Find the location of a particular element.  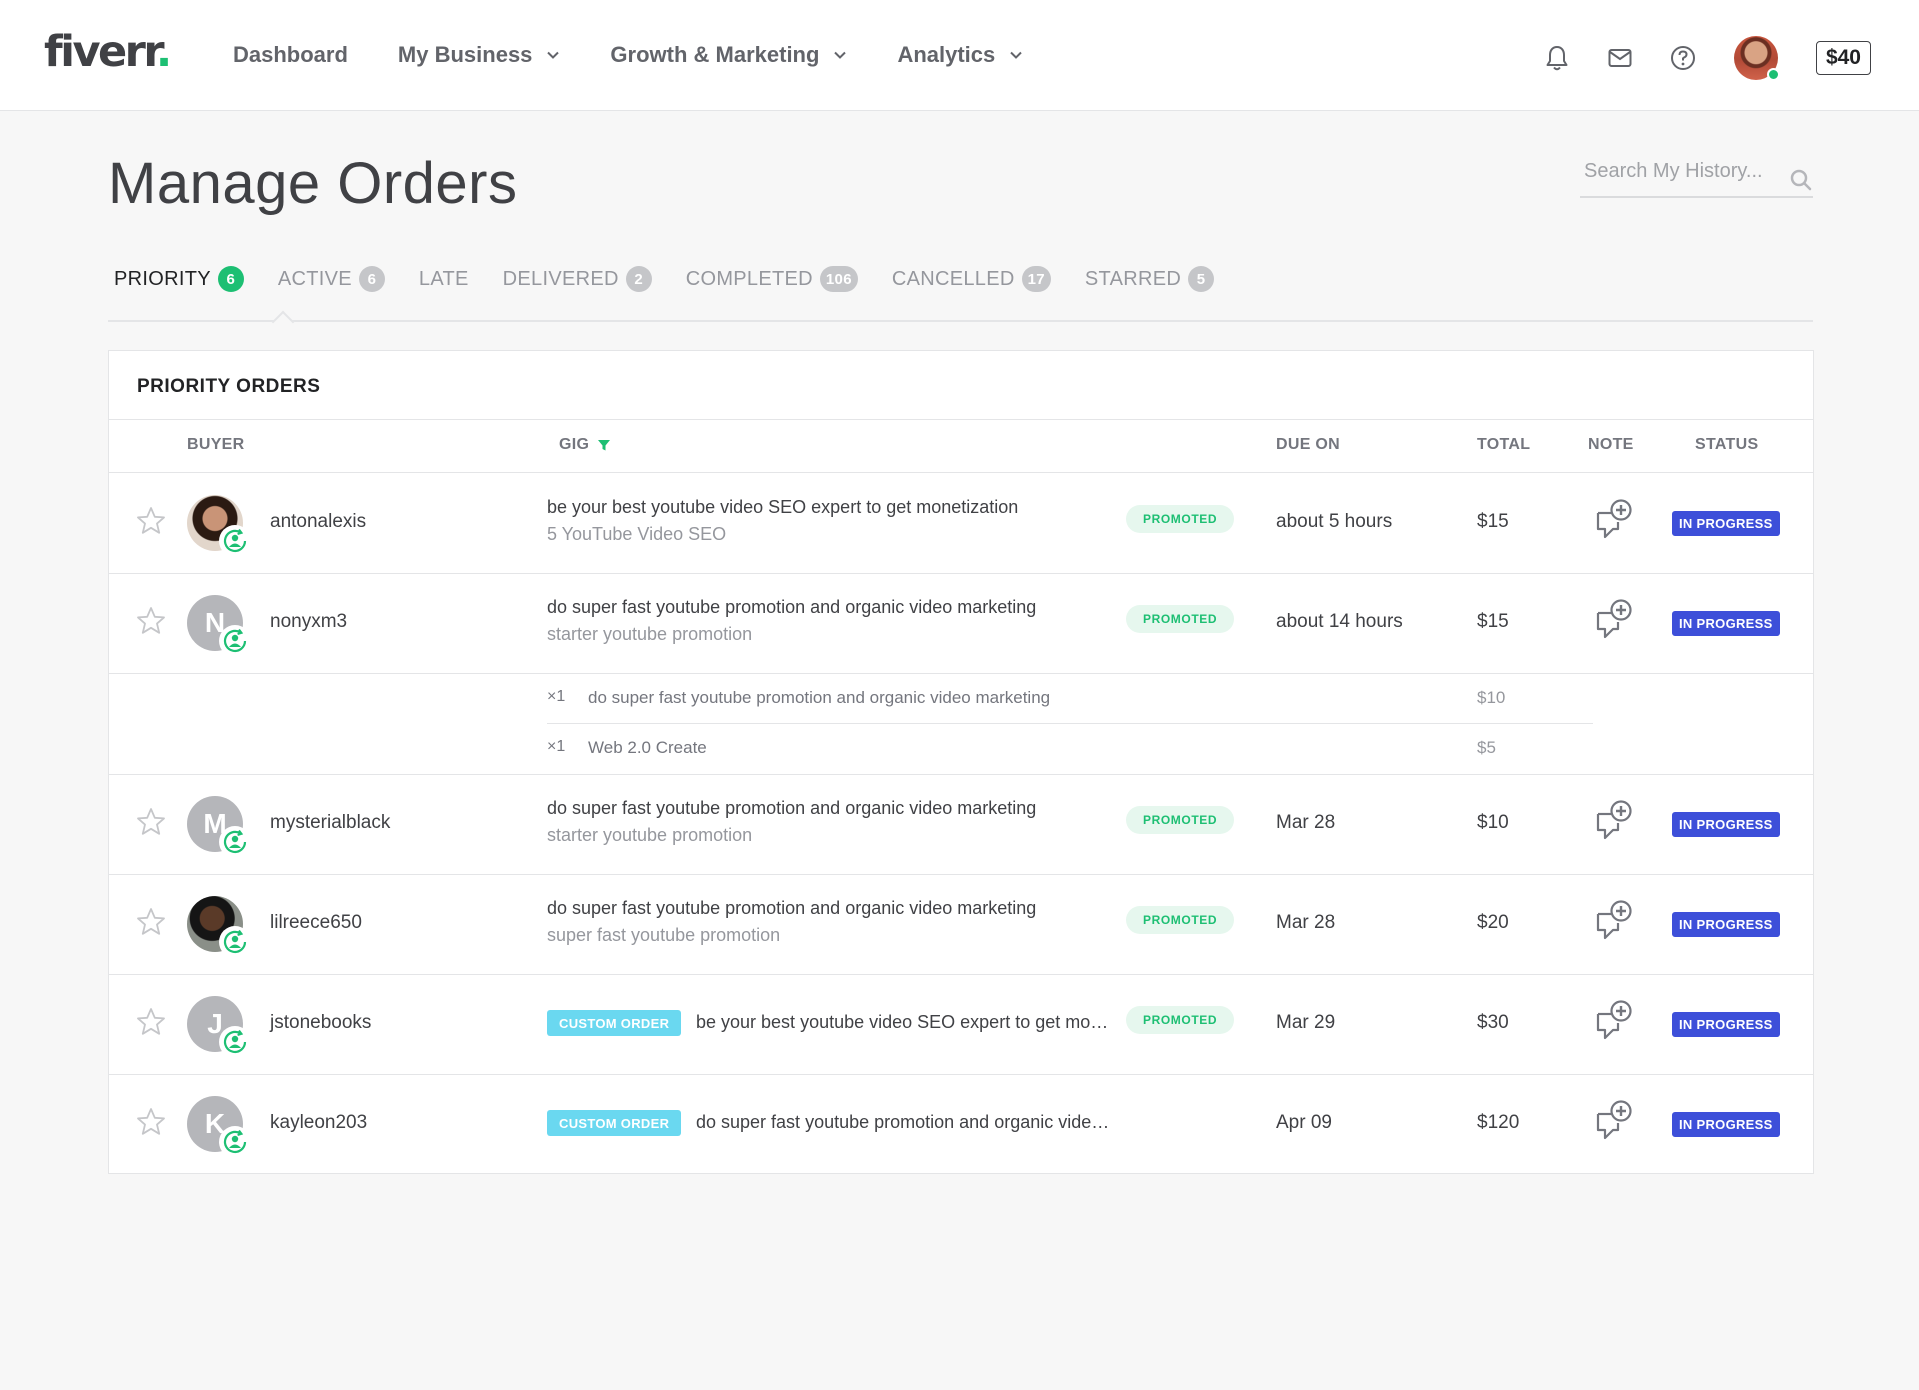

tab-label: PRIORITY is located at coordinates (162, 278).